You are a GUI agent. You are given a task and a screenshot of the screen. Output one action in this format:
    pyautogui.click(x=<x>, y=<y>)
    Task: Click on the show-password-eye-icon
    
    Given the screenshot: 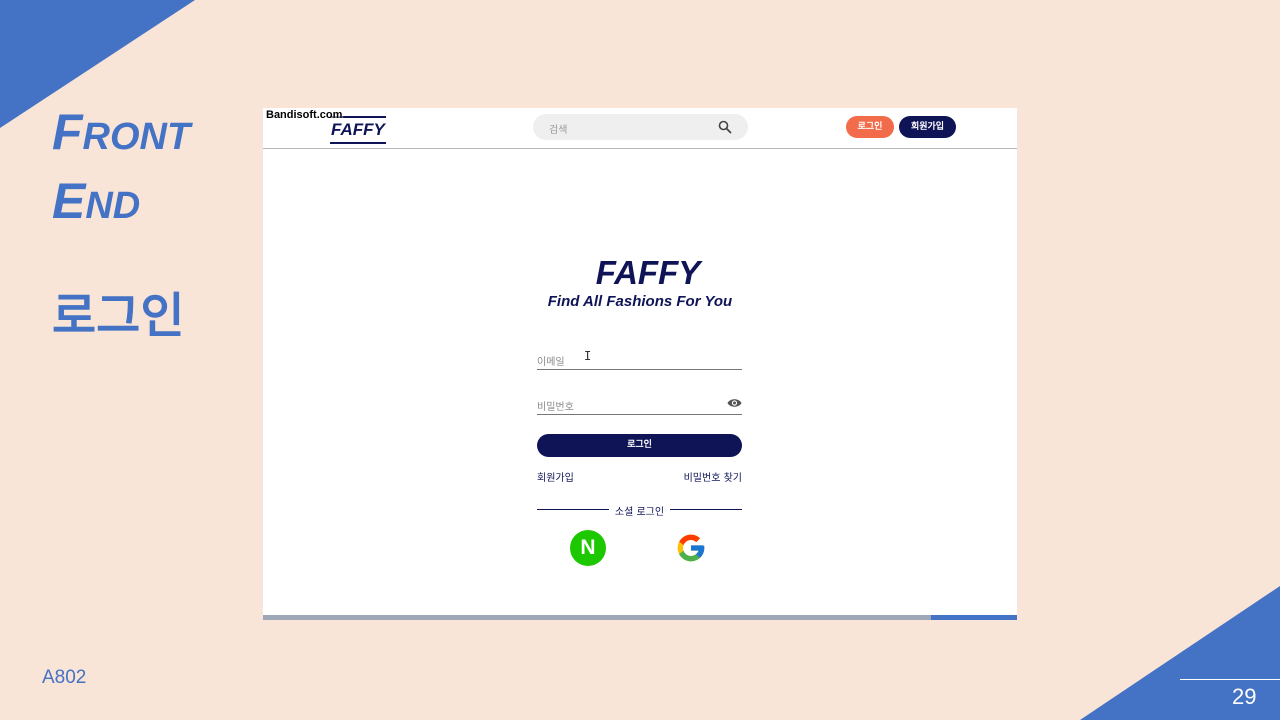 What is the action you would take?
    pyautogui.click(x=734, y=403)
    